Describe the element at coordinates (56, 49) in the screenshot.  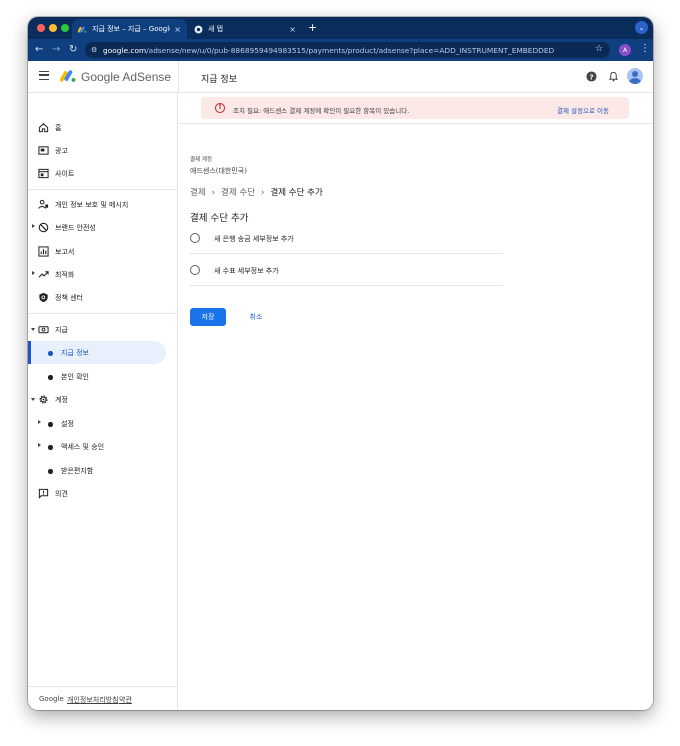
I see `forward-arrow-icon: →` at that location.